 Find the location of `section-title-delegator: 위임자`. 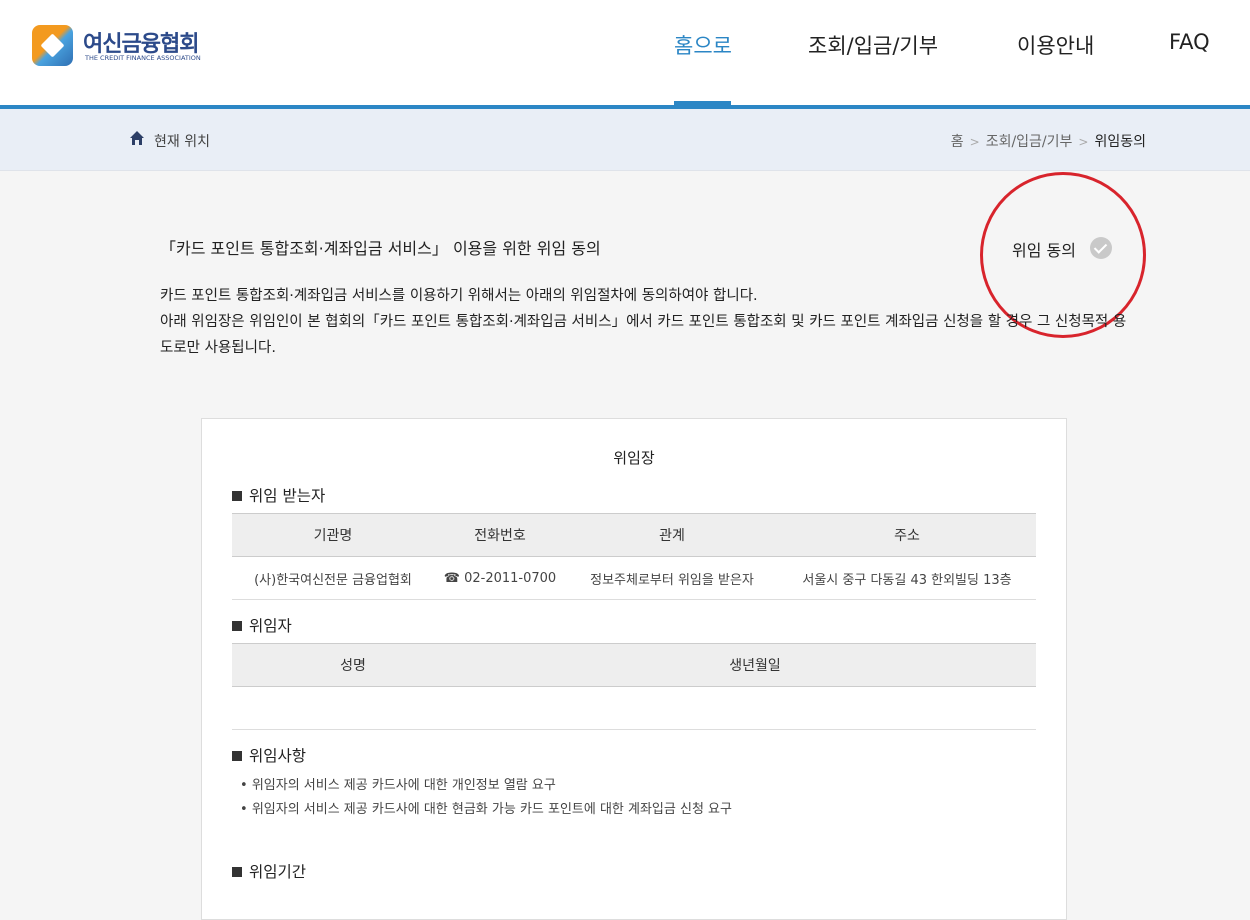

section-title-delegator: 위임자 is located at coordinates (262, 625).